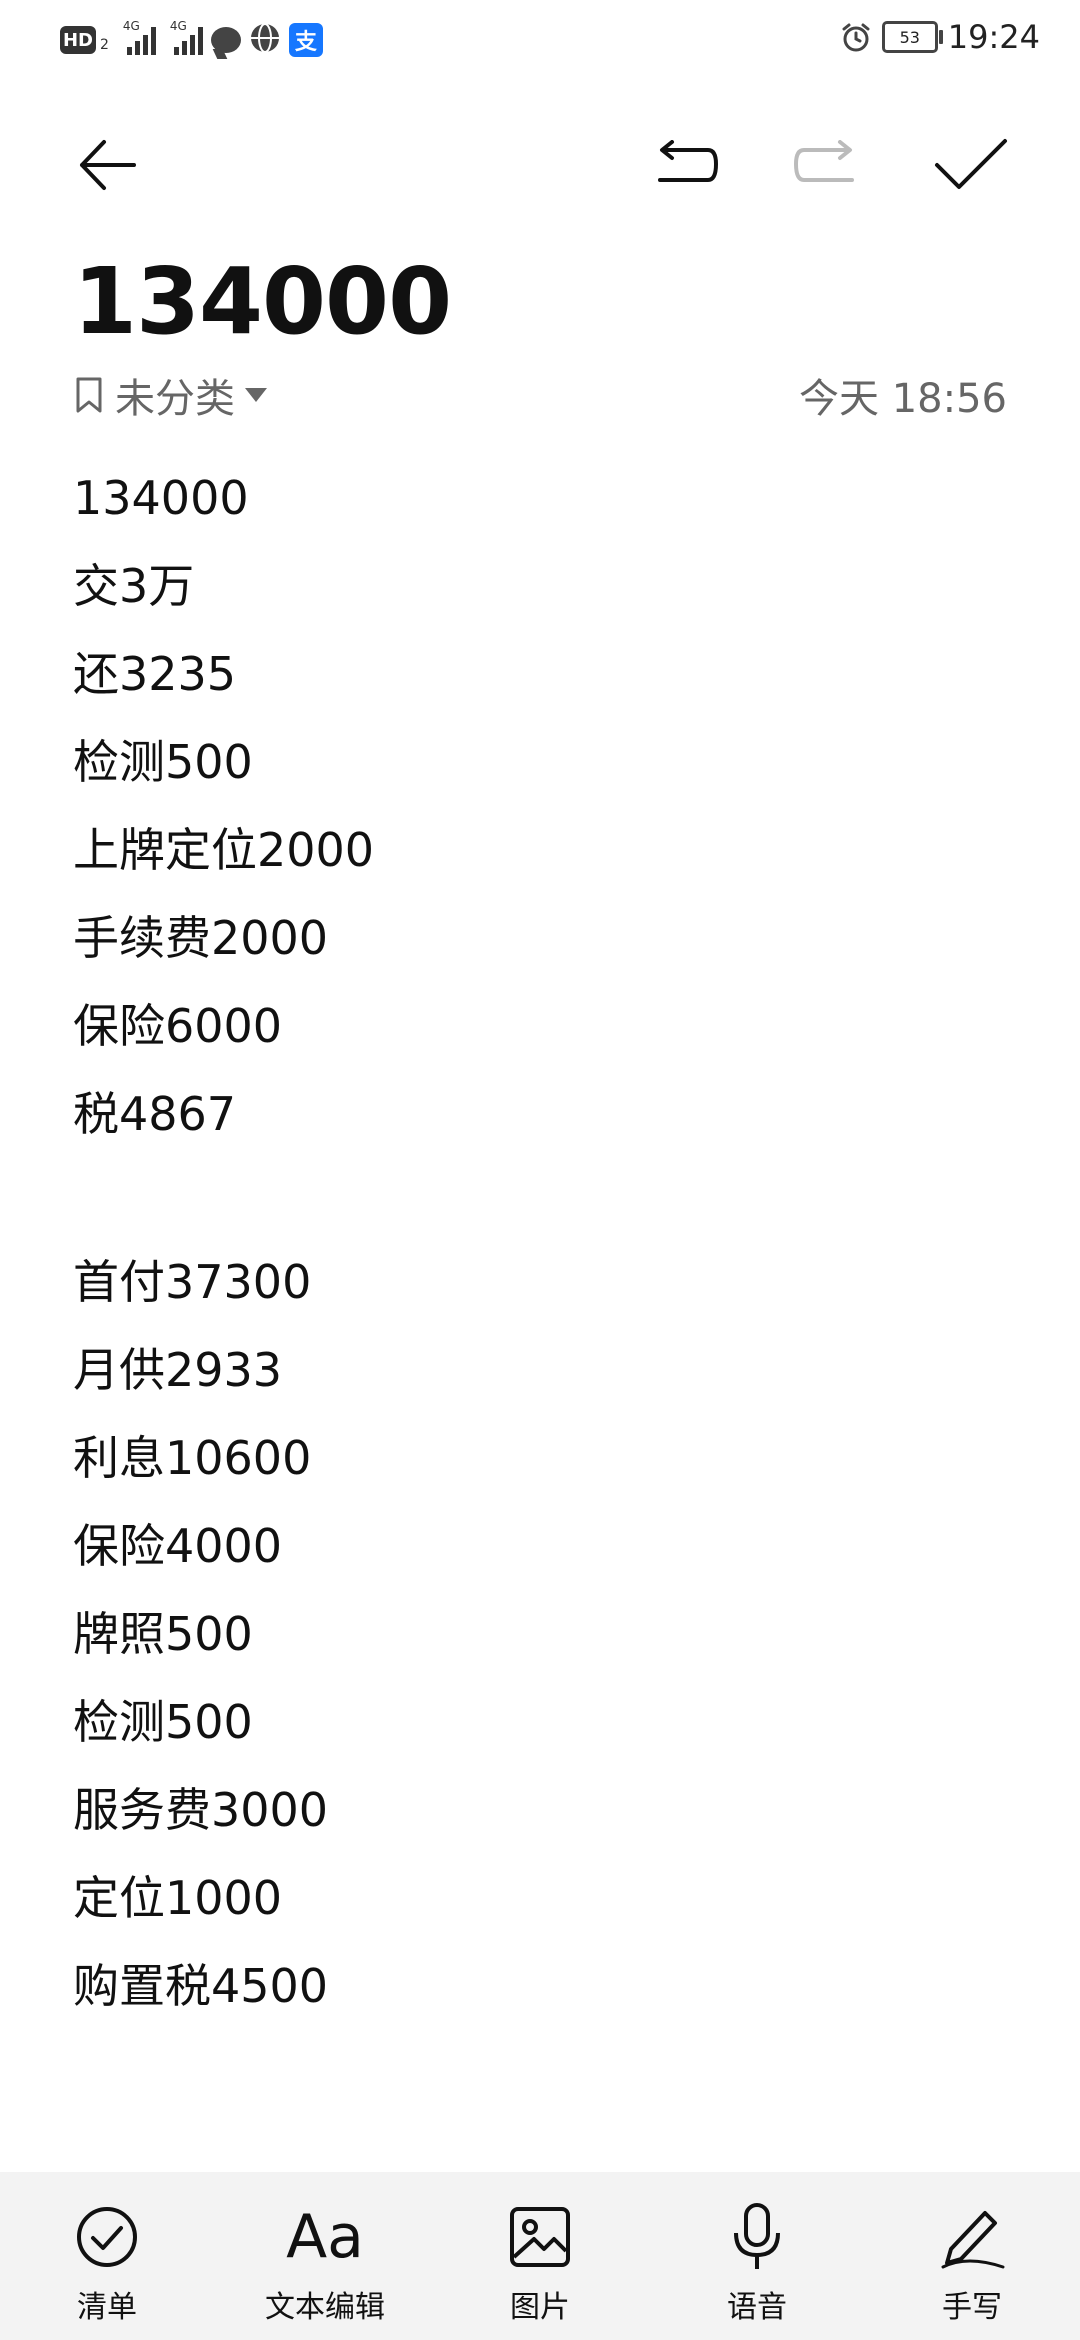 Image resolution: width=1080 pixels, height=2340 pixels. Describe the element at coordinates (757, 2236) in the screenshot. I see `microphone-icon` at that location.